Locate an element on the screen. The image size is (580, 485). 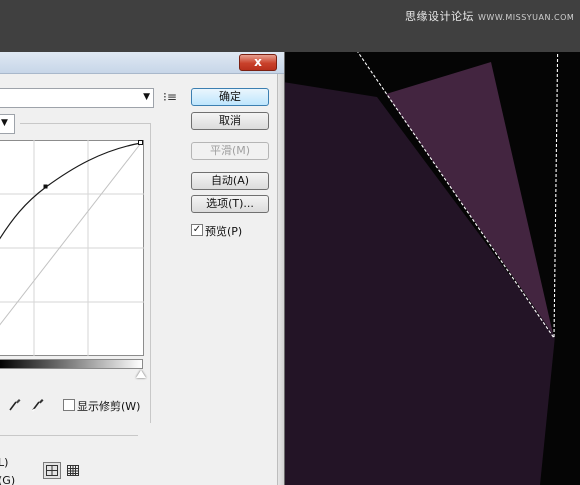
white-point-slider is located at coordinates (141, 374).